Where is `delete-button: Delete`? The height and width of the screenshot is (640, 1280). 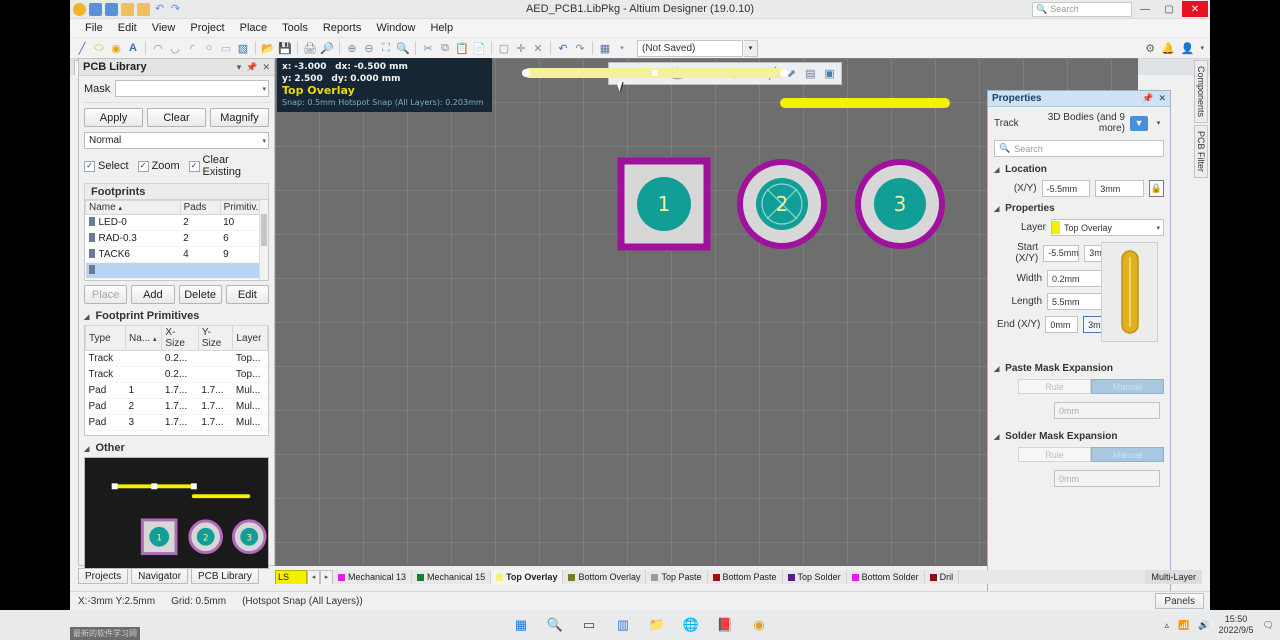
delete-button: Delete is located at coordinates (200, 294).